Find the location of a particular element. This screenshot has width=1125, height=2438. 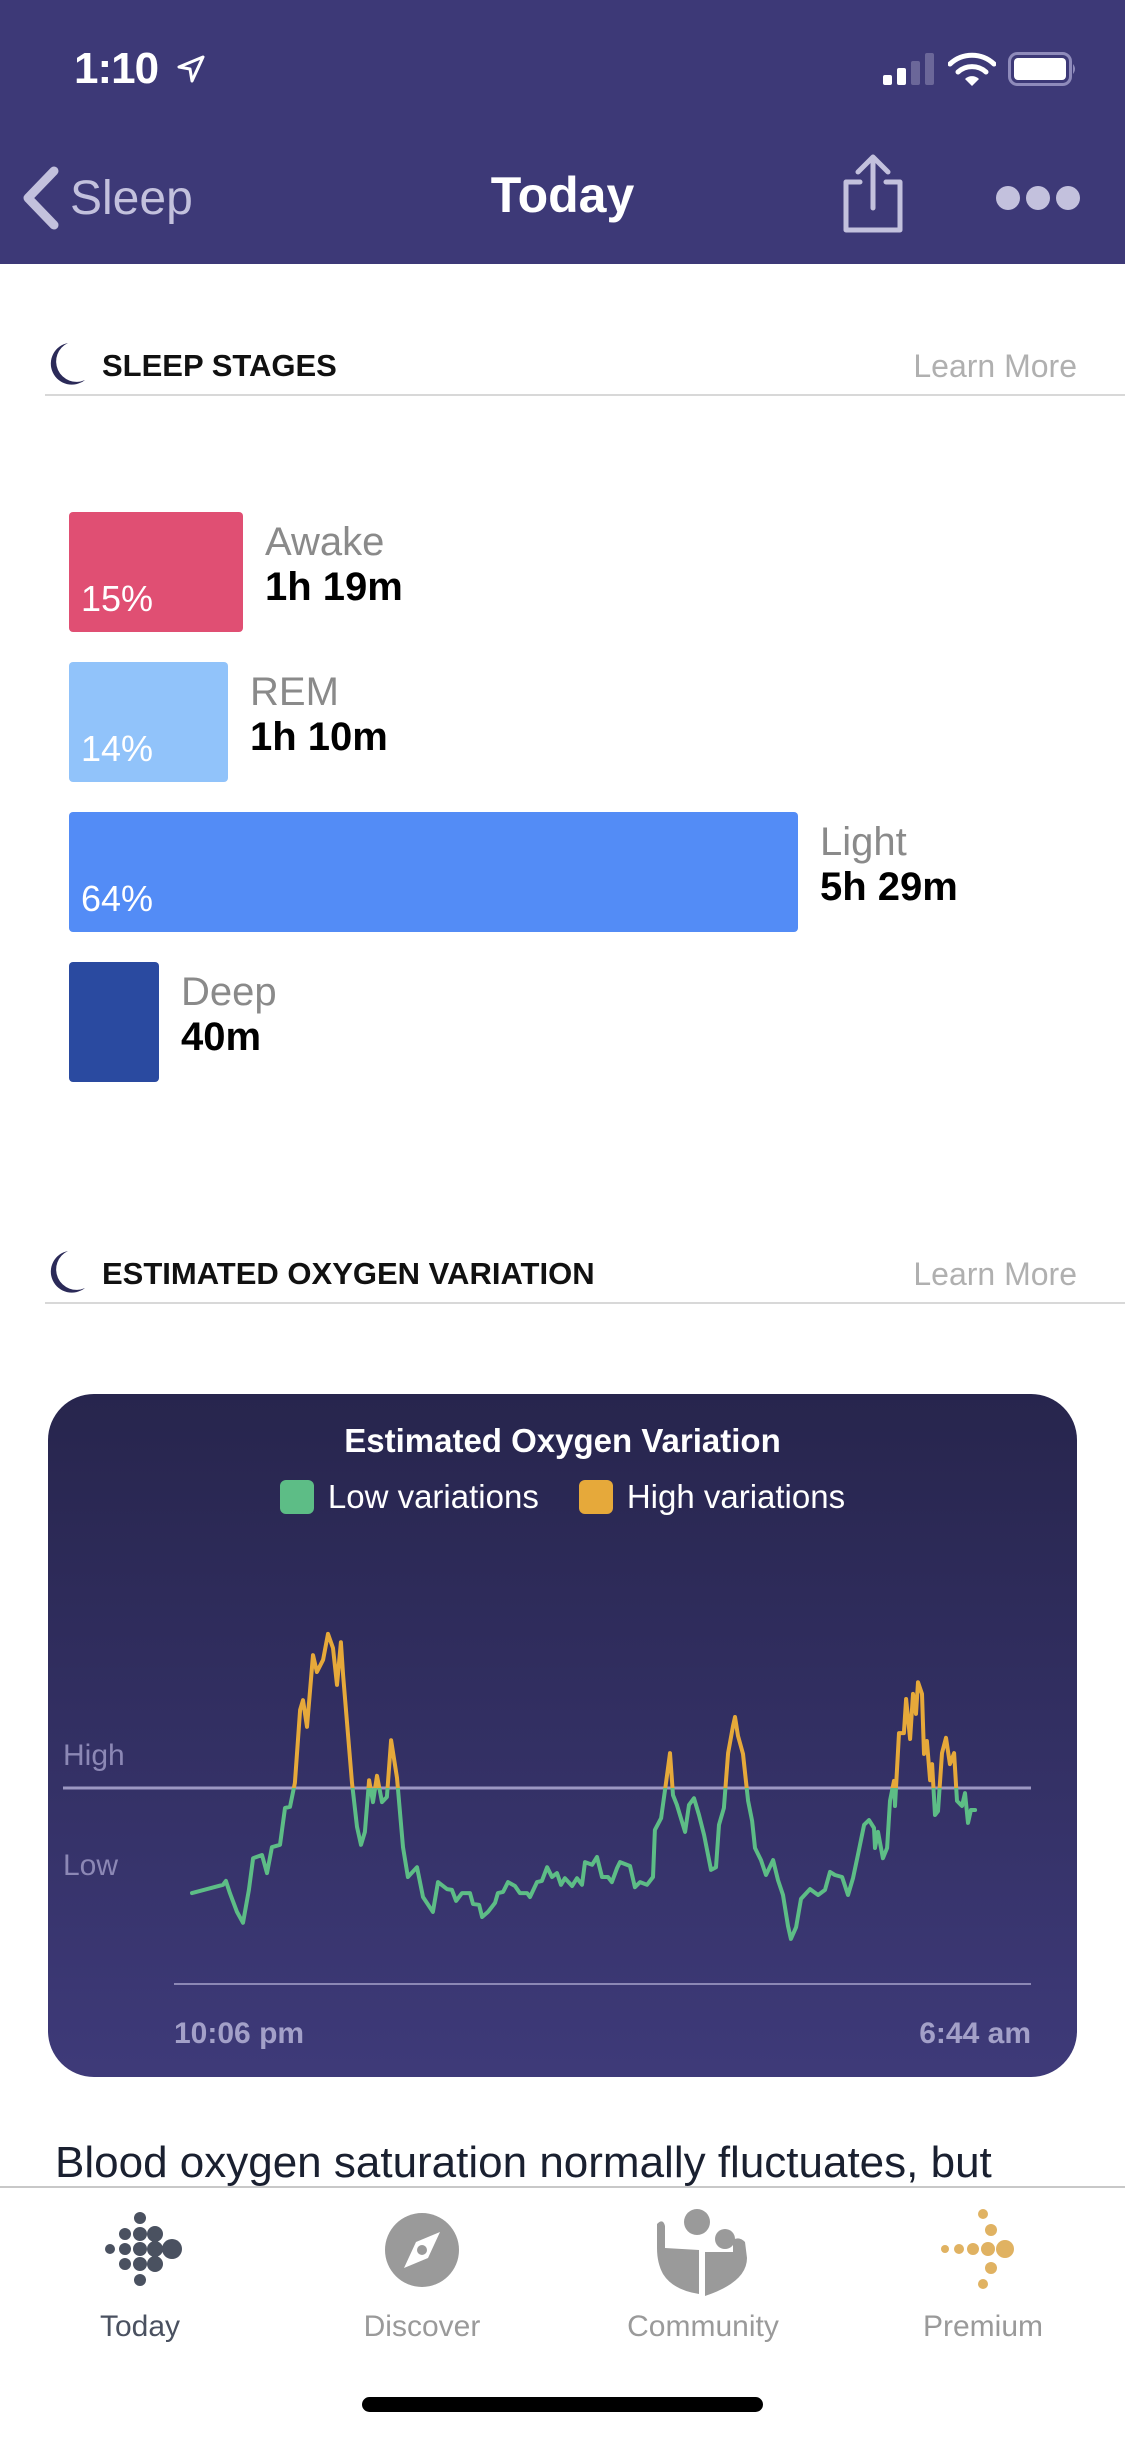

battery-icon is located at coordinates (1041, 69).